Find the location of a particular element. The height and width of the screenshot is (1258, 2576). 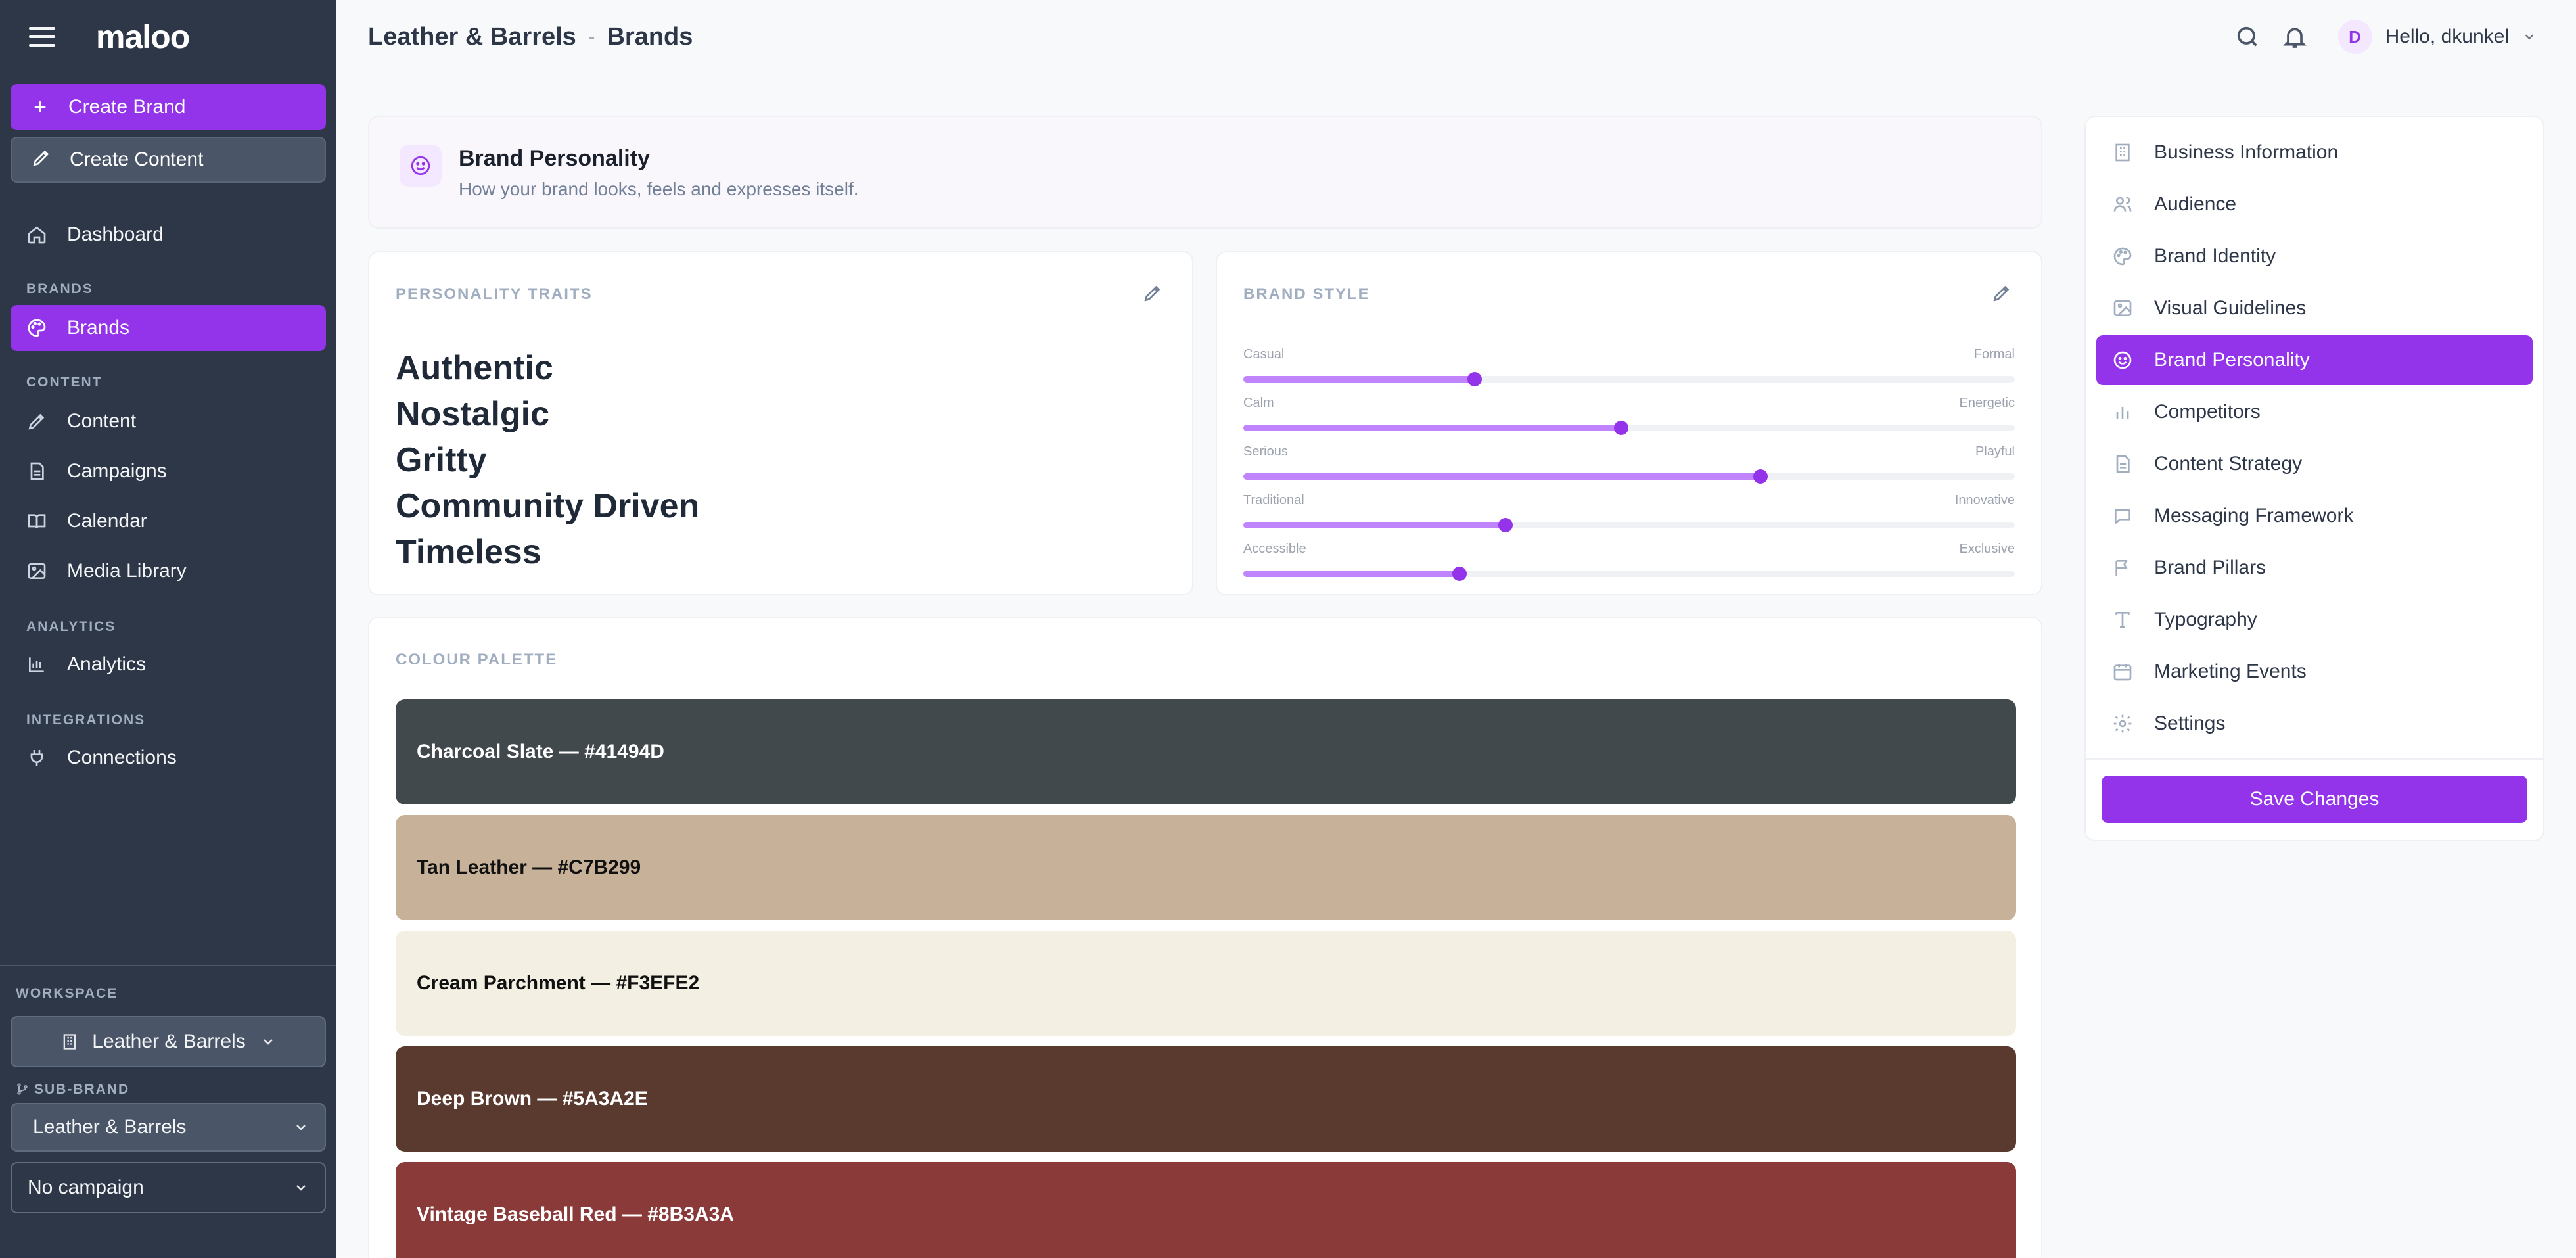

section-nav-label: Typography is located at coordinates (2206, 619).